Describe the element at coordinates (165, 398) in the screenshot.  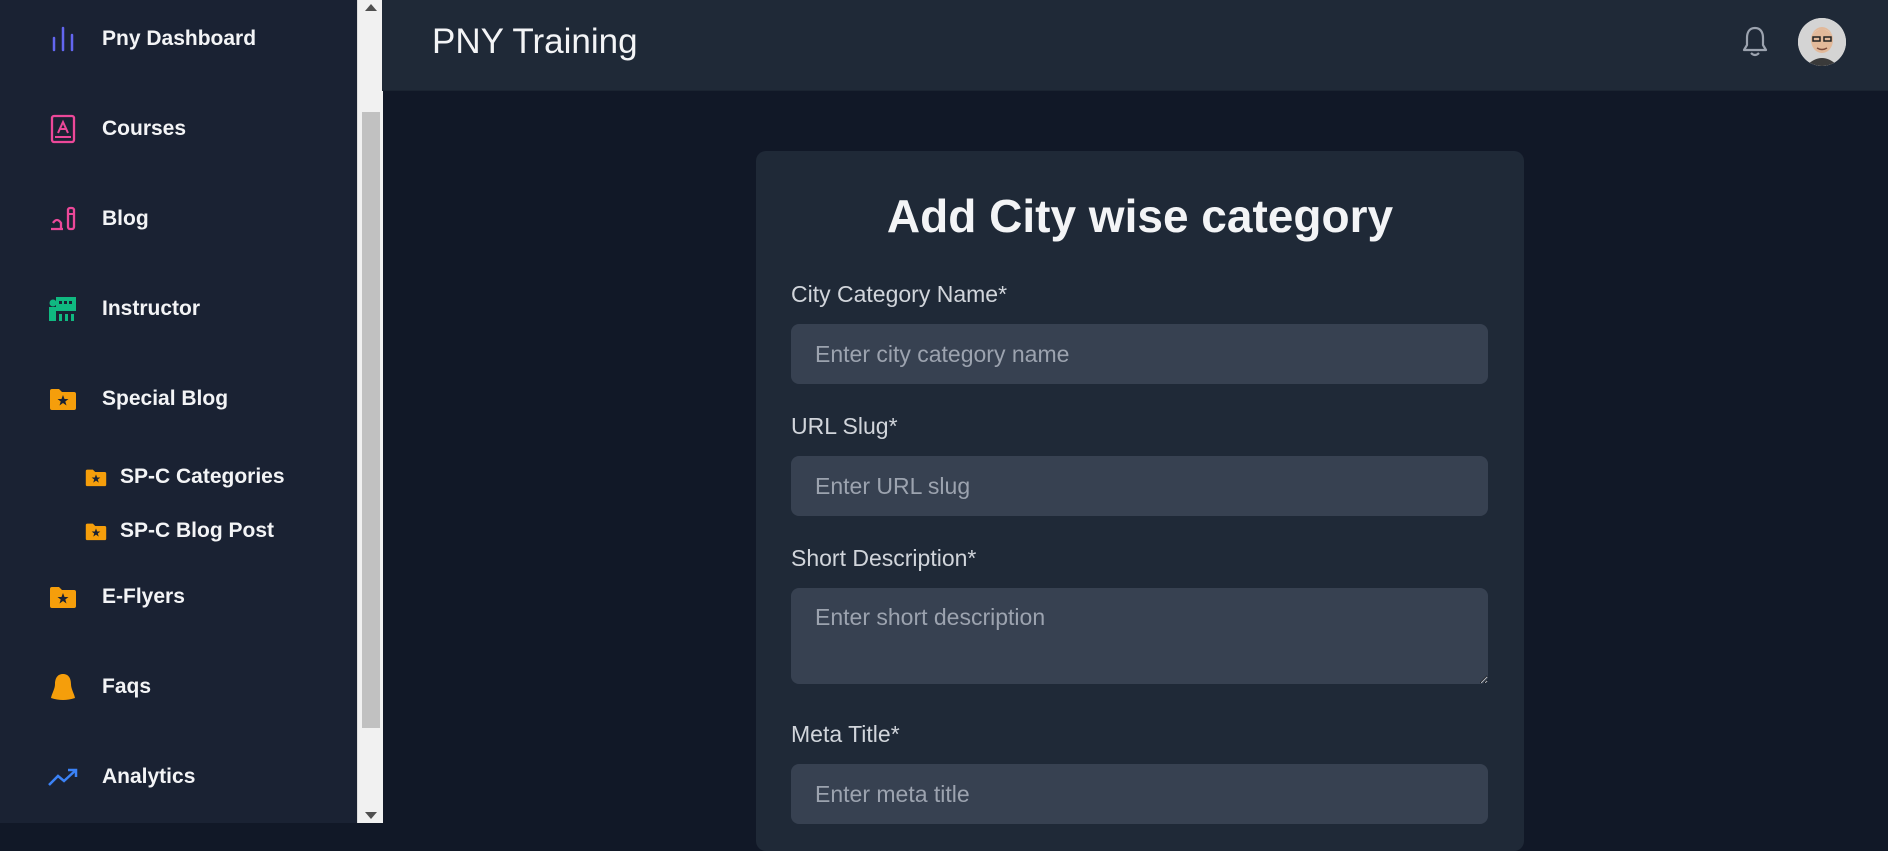
I see `sidebar-item-label: Special Blog` at that location.